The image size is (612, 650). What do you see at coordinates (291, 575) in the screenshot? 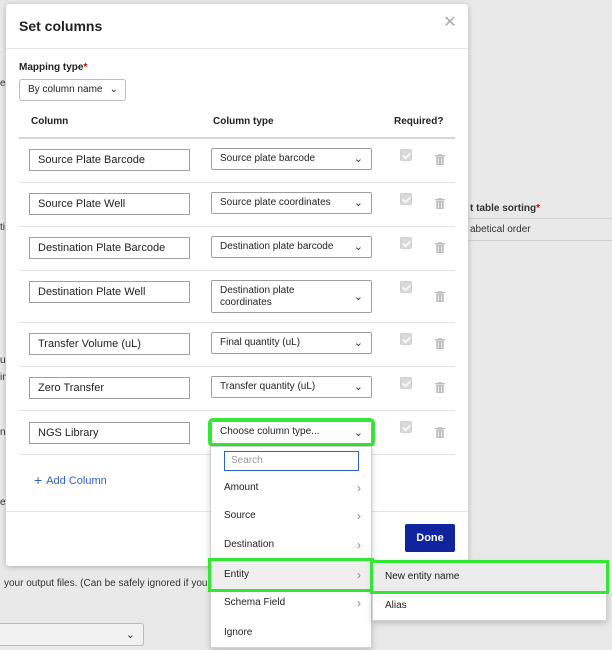
I see `menu-item-entity: Entity ›` at bounding box center [291, 575].